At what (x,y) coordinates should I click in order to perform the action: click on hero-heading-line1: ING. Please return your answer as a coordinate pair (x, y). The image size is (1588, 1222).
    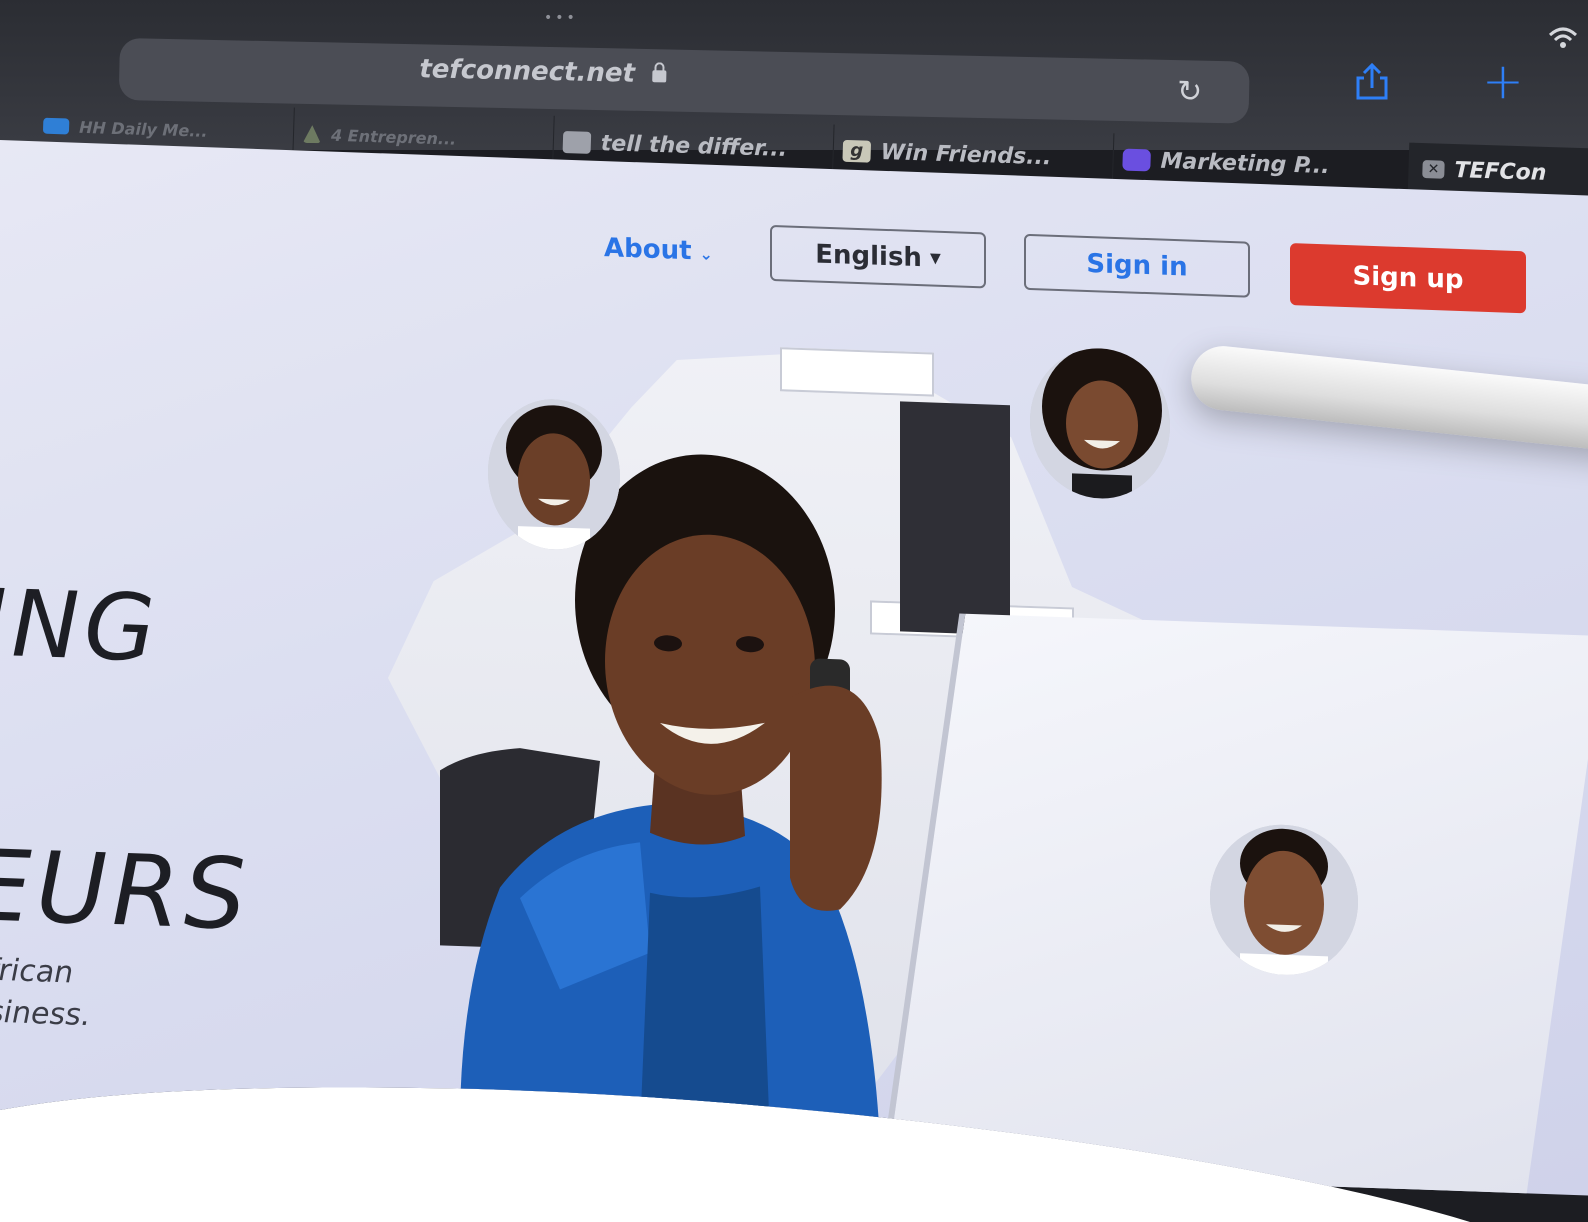
    Looking at the image, I should click on (80, 626).